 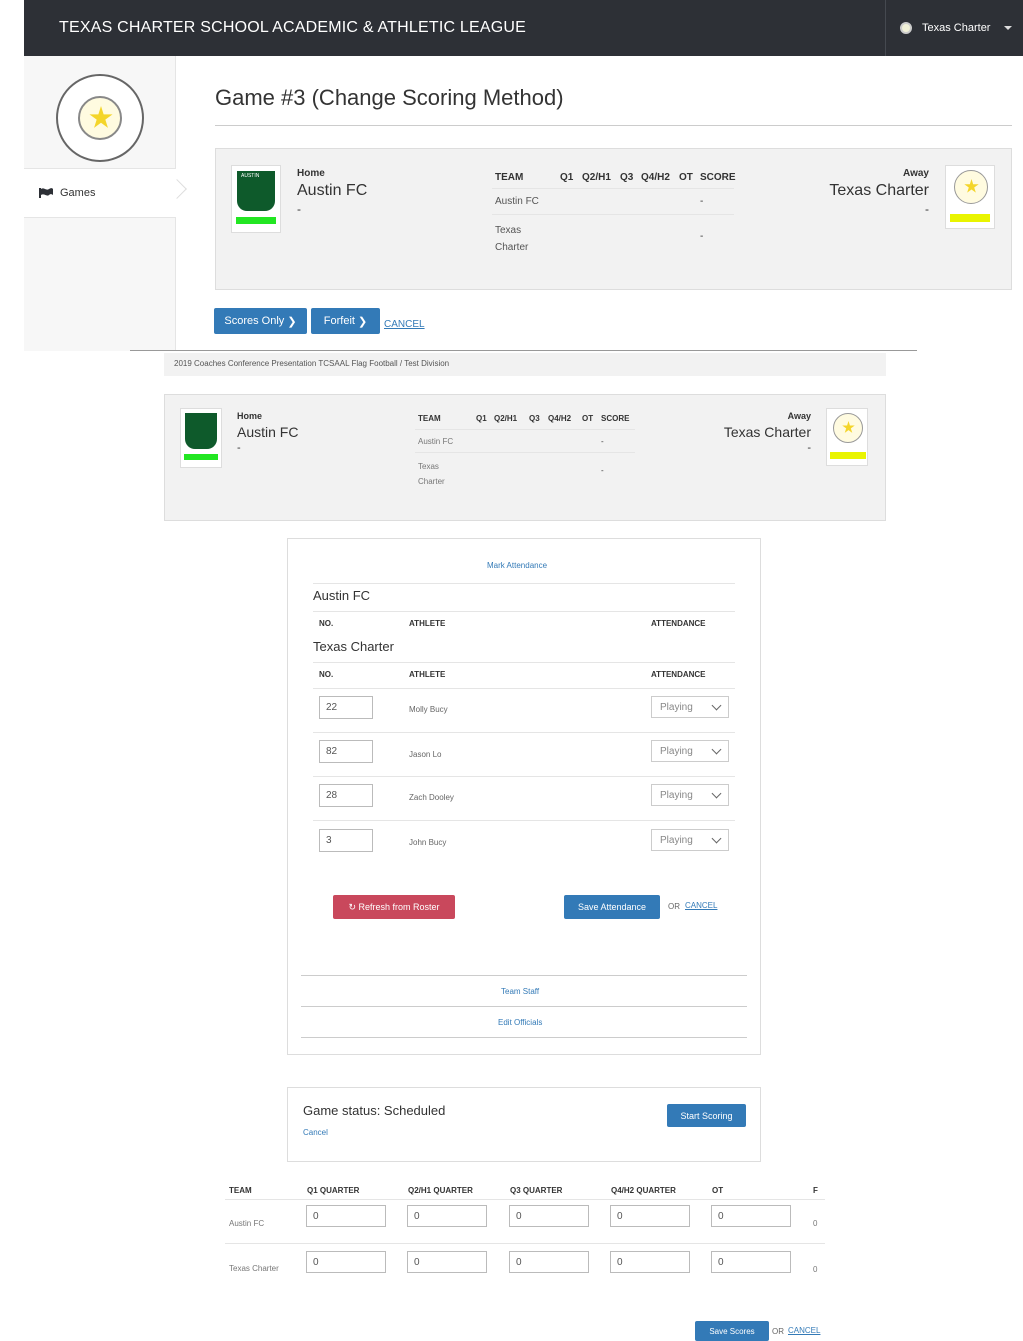 I want to click on jersey-number-input: 3, so click(x=346, y=840).